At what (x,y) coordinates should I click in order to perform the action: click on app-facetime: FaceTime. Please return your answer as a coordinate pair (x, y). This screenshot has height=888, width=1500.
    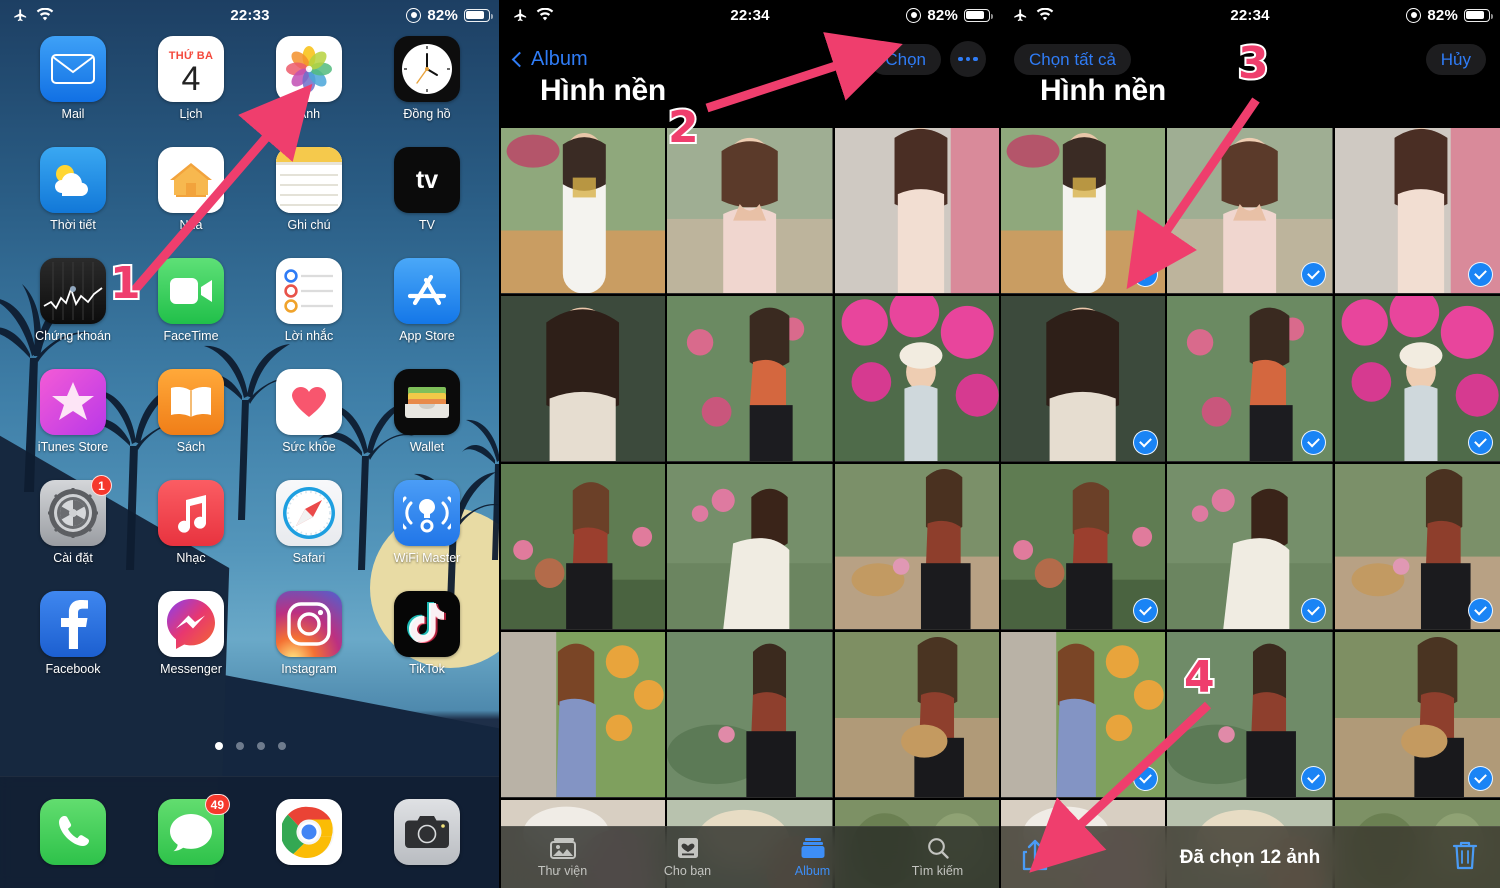
    Looking at the image, I should click on (191, 300).